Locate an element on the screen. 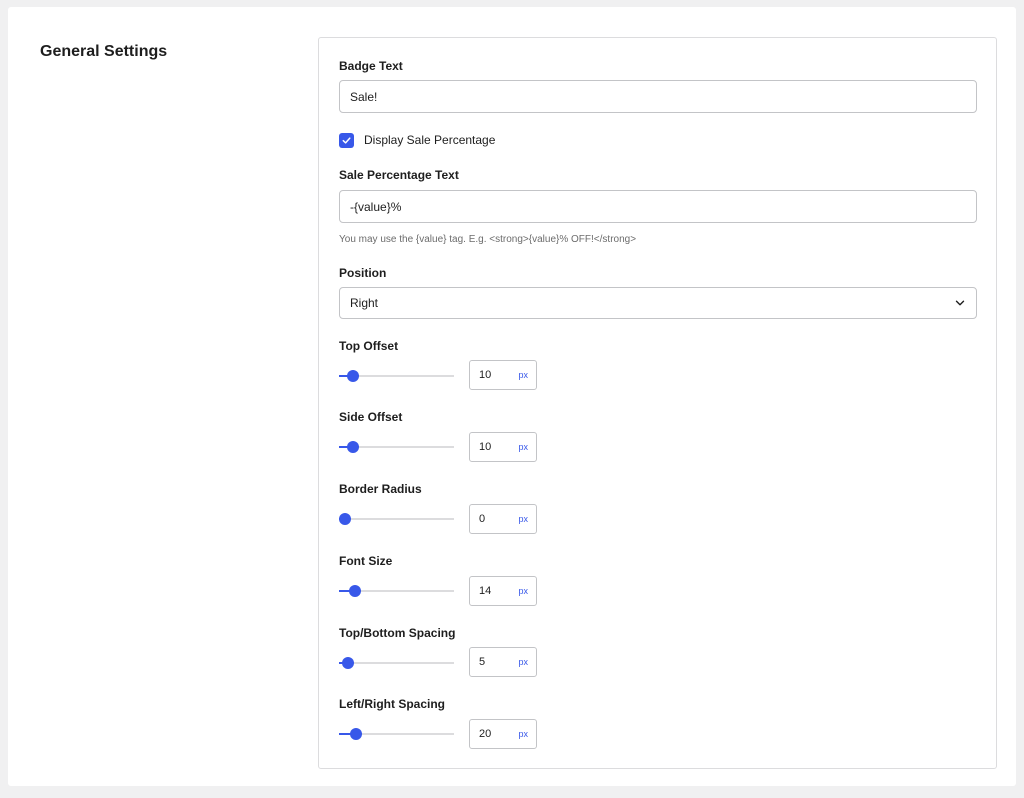 This screenshot has width=1024, height=798. top-offset-slider-thumb is located at coordinates (353, 376).